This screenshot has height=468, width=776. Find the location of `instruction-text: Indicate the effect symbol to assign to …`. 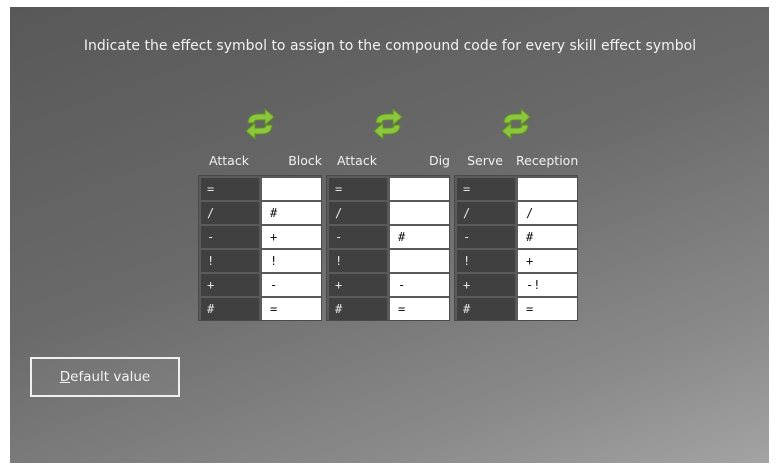

instruction-text: Indicate the effect symbol to assign to … is located at coordinates (390, 46).